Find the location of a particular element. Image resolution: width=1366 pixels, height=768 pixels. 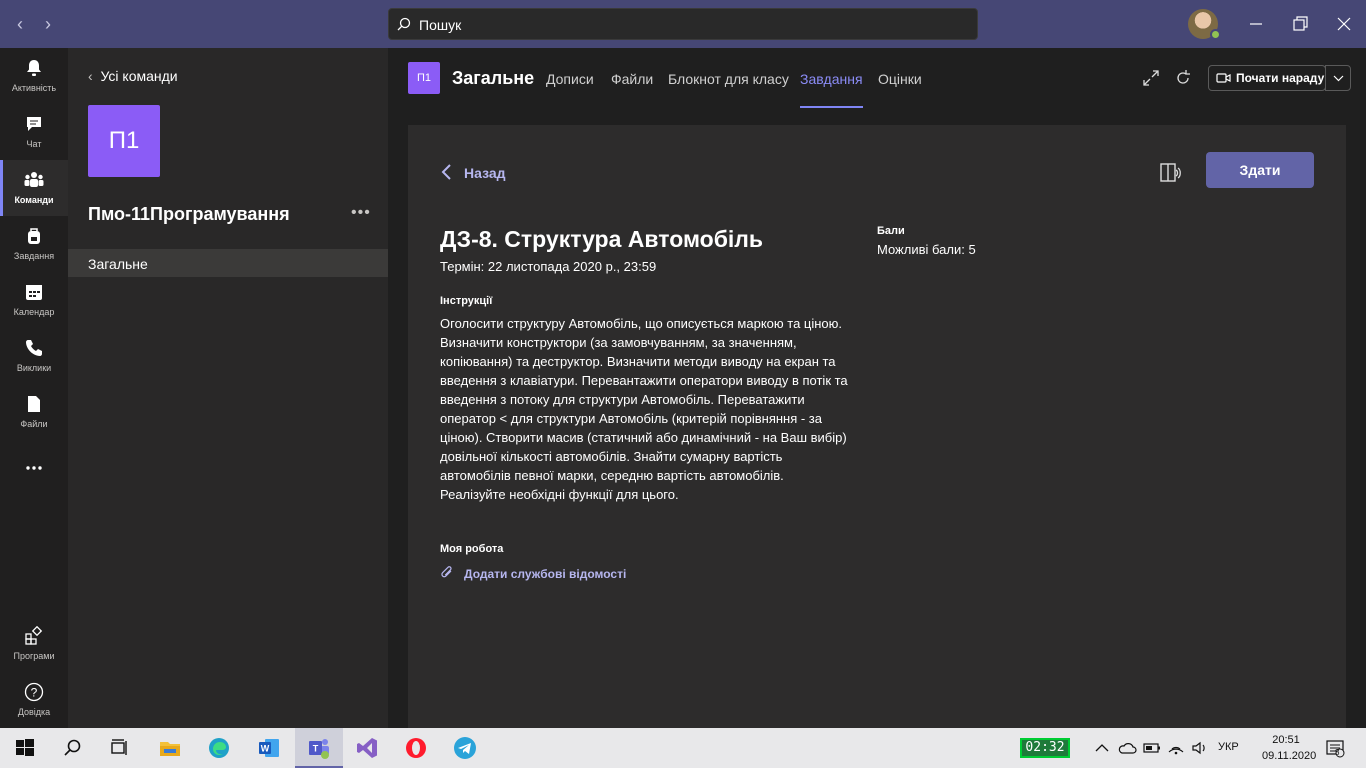

rail-item-assignments: Завдання is located at coordinates (34, 244).